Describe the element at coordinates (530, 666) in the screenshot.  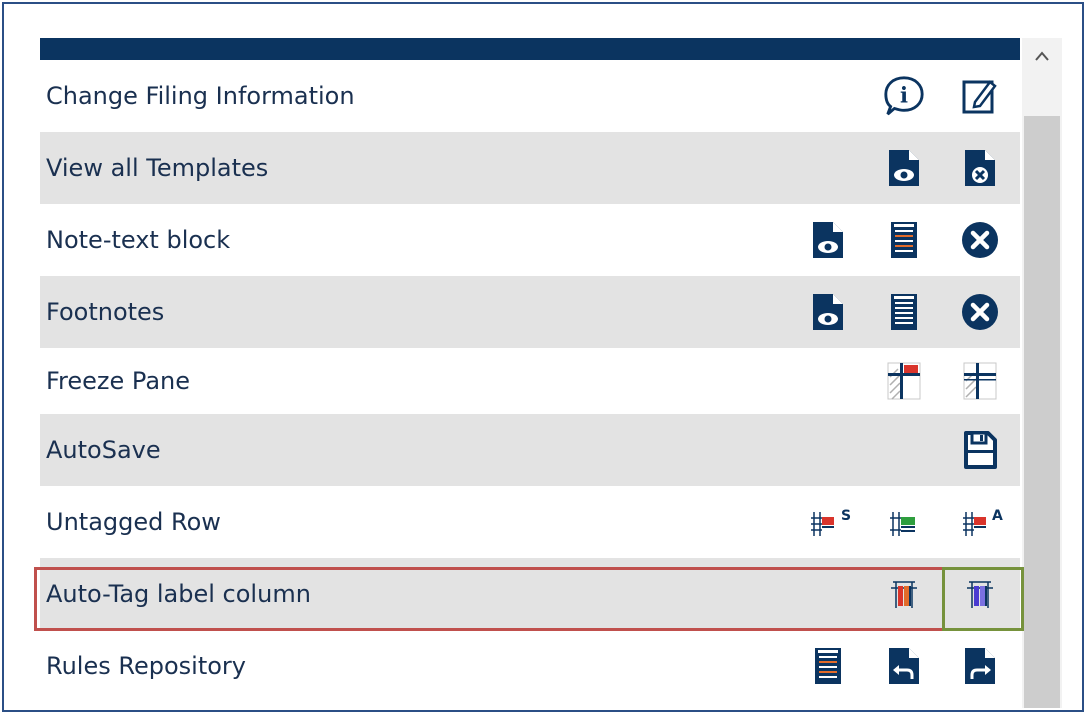
I see `row-rules-repository: Rules Repository` at that location.